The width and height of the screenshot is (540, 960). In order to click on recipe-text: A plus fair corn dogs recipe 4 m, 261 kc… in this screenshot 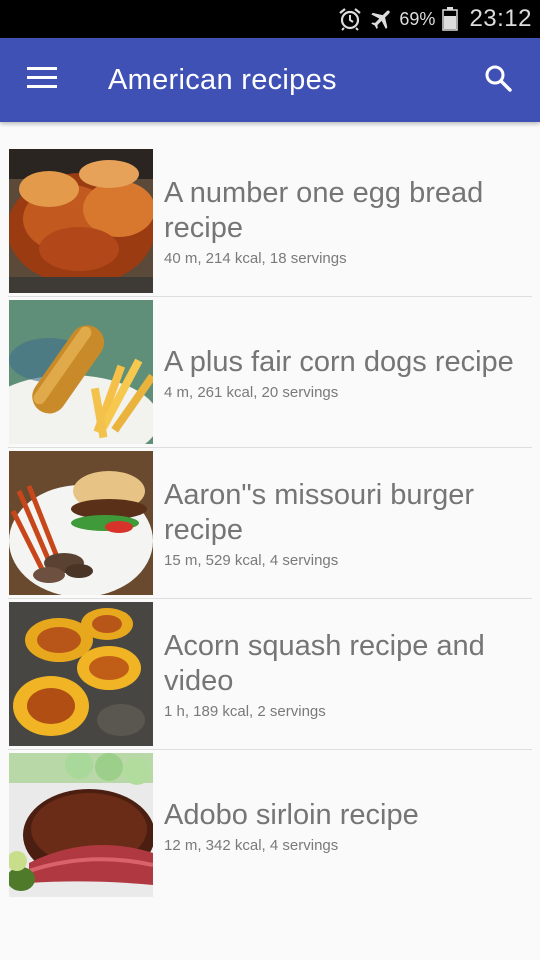, I will do `click(347, 372)`.